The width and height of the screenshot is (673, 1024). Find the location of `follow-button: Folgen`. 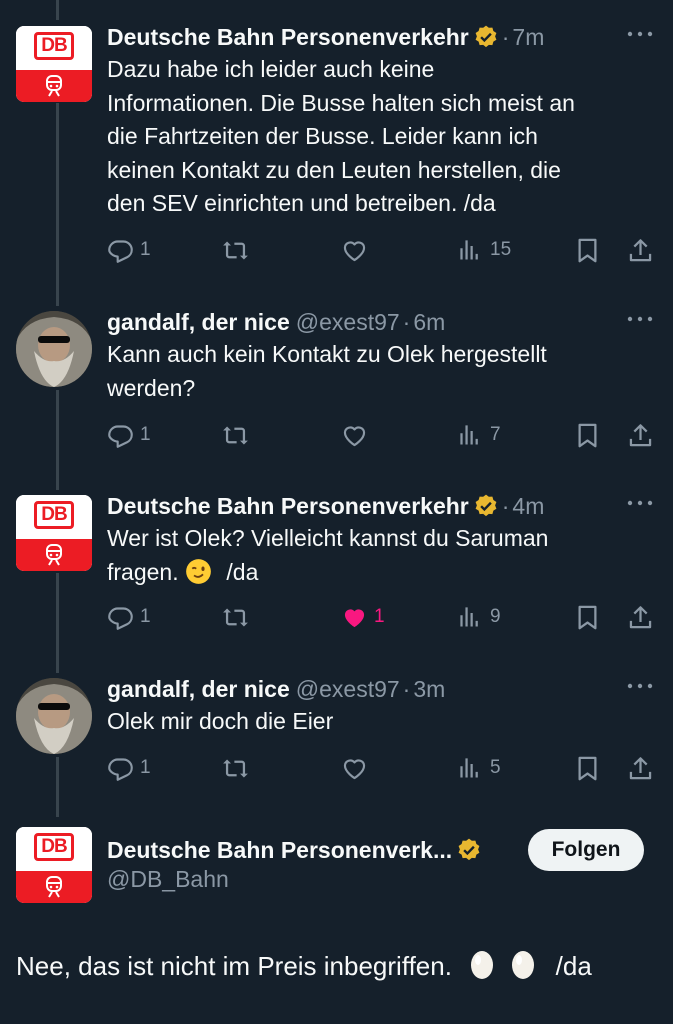

follow-button: Folgen is located at coordinates (586, 850).